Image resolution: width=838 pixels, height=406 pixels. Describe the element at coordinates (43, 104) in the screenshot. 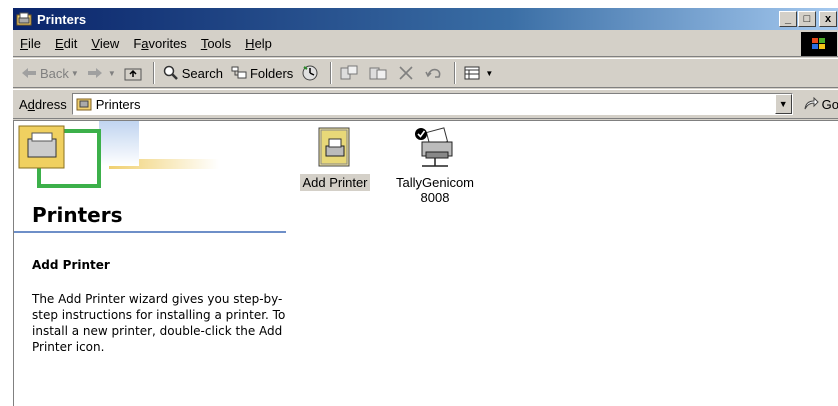

I see `address-label: Address` at that location.